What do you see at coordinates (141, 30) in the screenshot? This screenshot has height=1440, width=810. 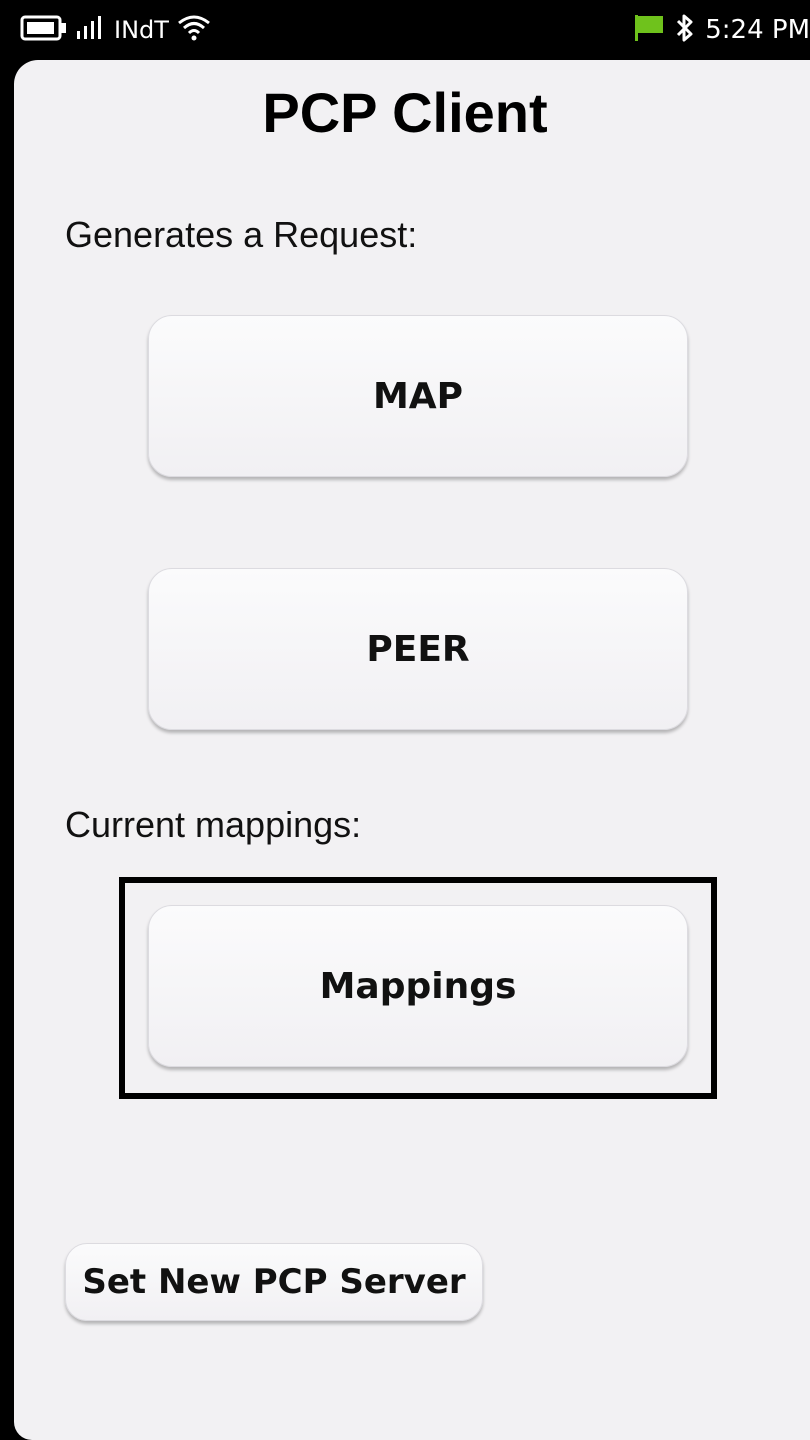 I see `carrier-name: INdT` at bounding box center [141, 30].